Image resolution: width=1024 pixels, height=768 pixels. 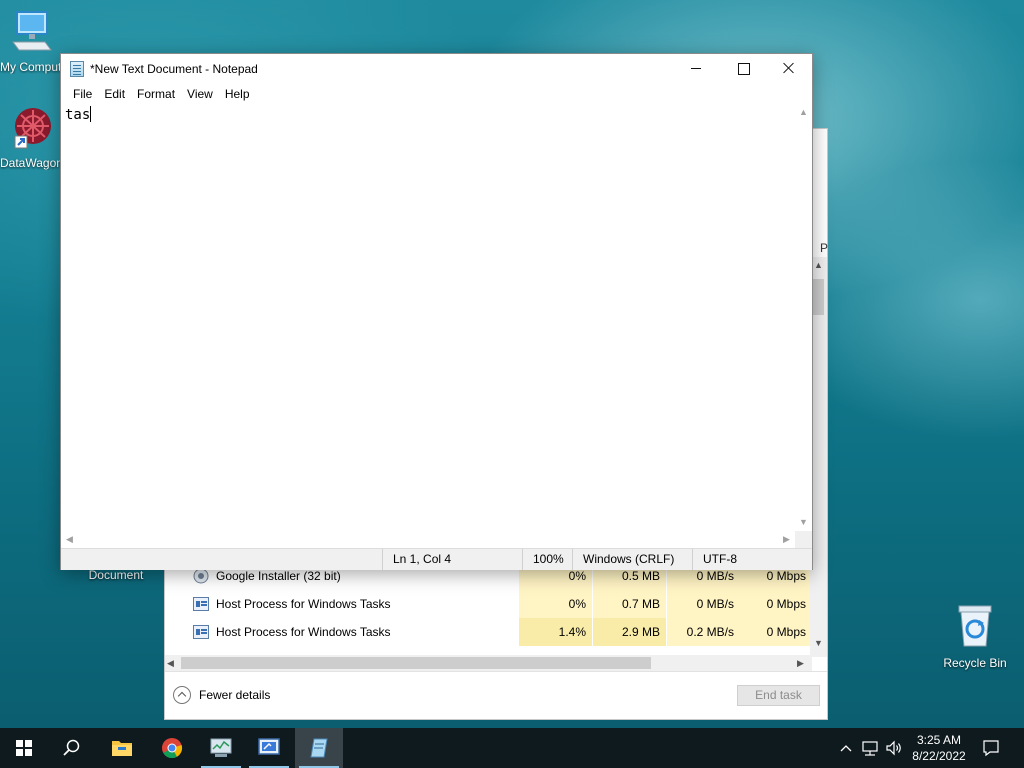 What do you see at coordinates (939, 740) in the screenshot?
I see `clock-time: 3:25 AM` at bounding box center [939, 740].